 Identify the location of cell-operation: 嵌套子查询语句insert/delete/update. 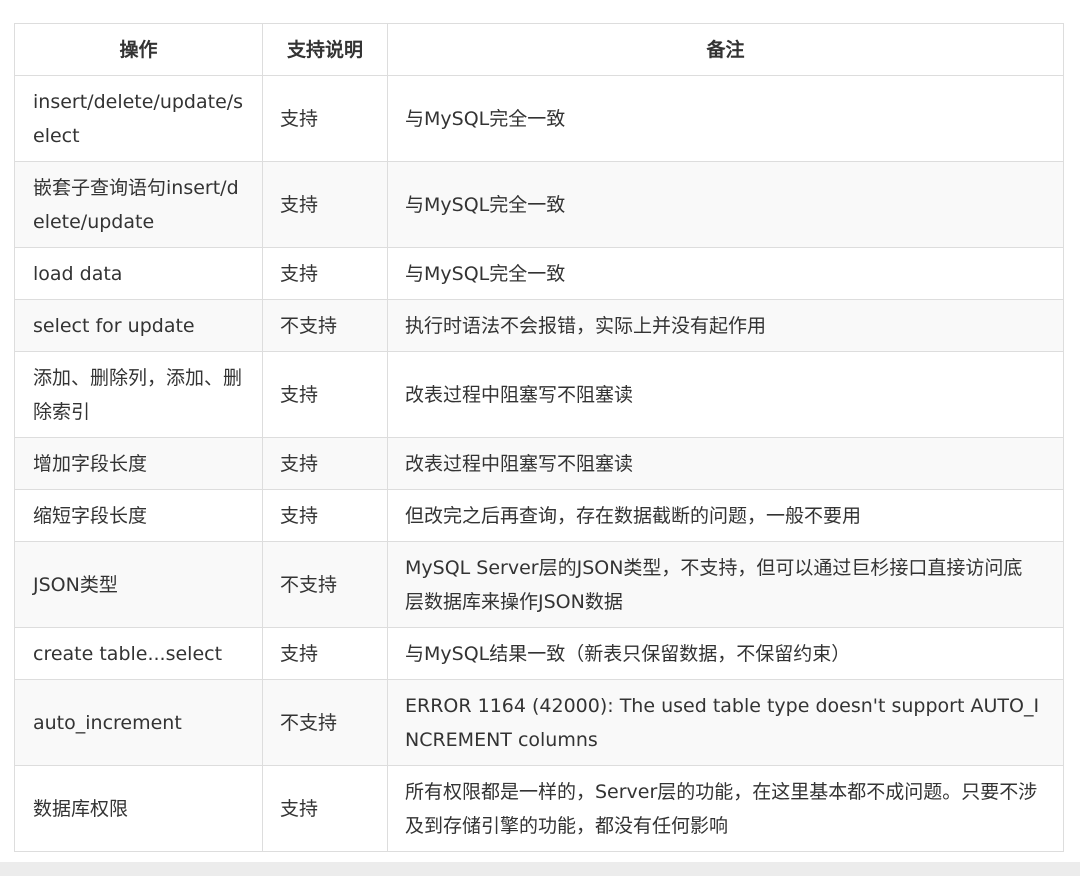
(138, 204).